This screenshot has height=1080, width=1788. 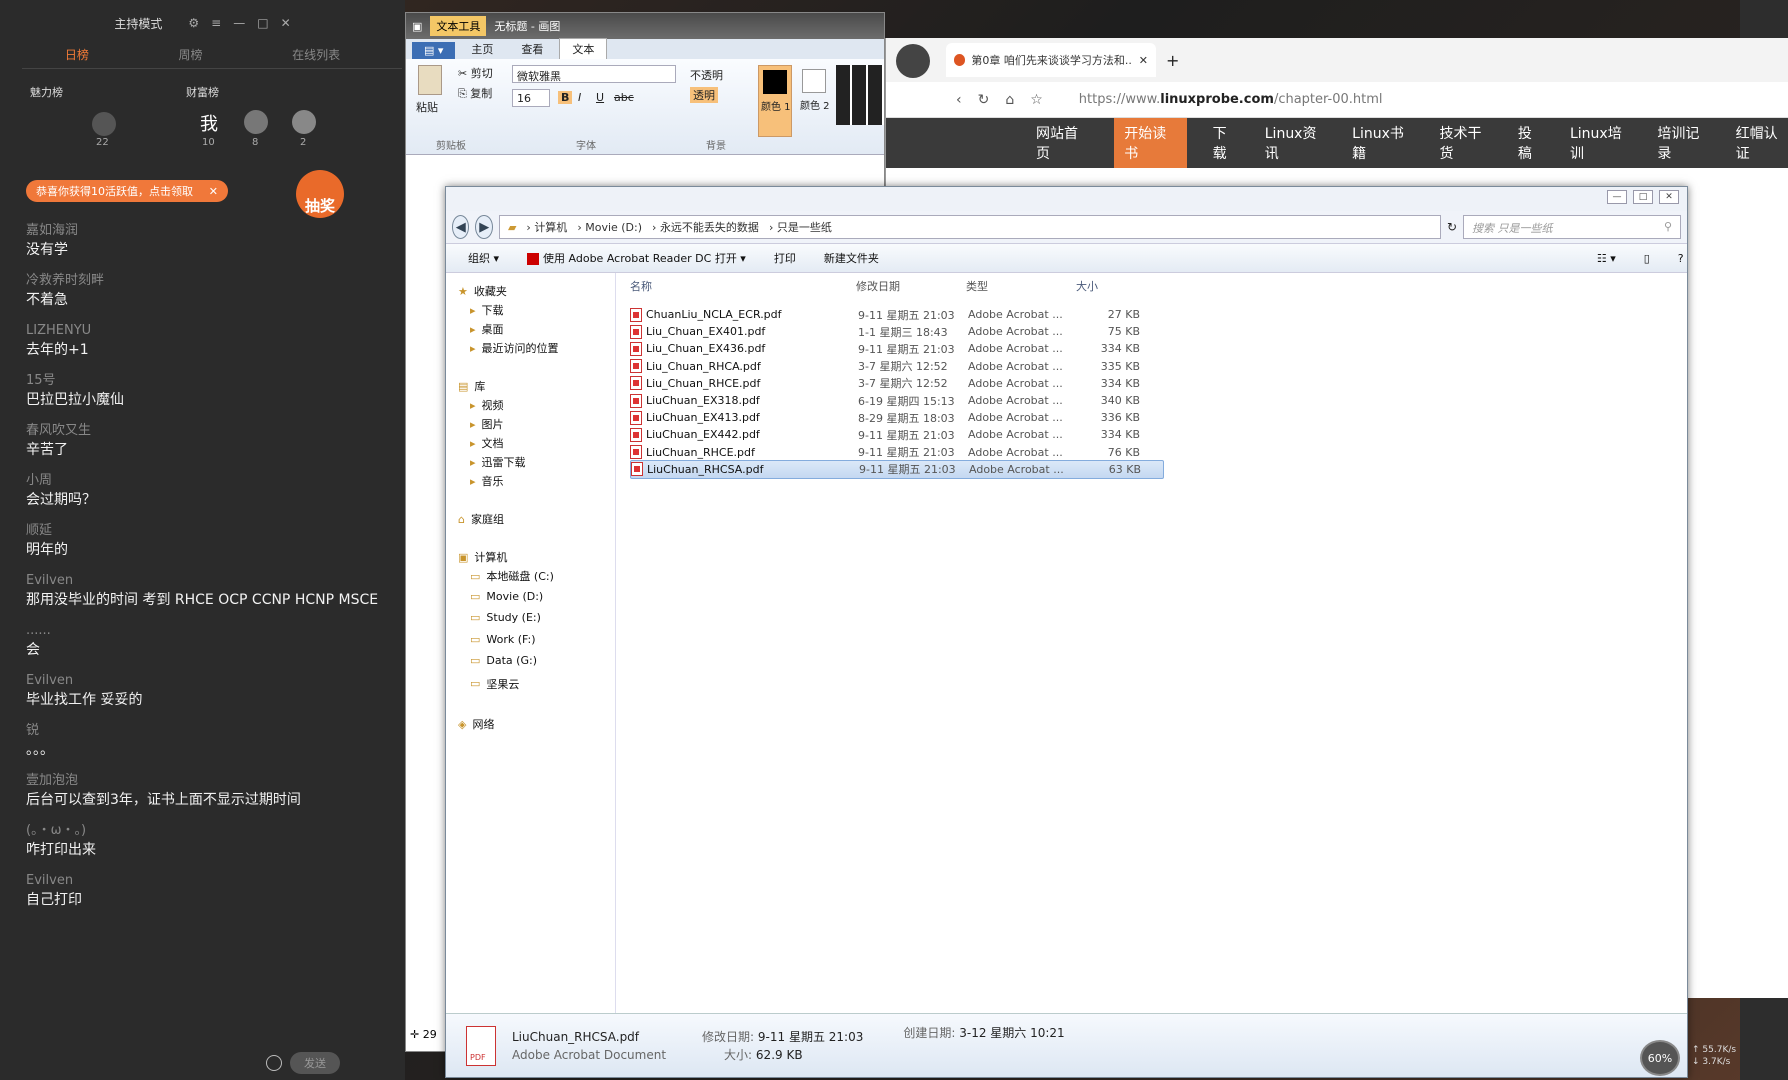 I want to click on lottery-button: 抽奖, so click(x=320, y=194).